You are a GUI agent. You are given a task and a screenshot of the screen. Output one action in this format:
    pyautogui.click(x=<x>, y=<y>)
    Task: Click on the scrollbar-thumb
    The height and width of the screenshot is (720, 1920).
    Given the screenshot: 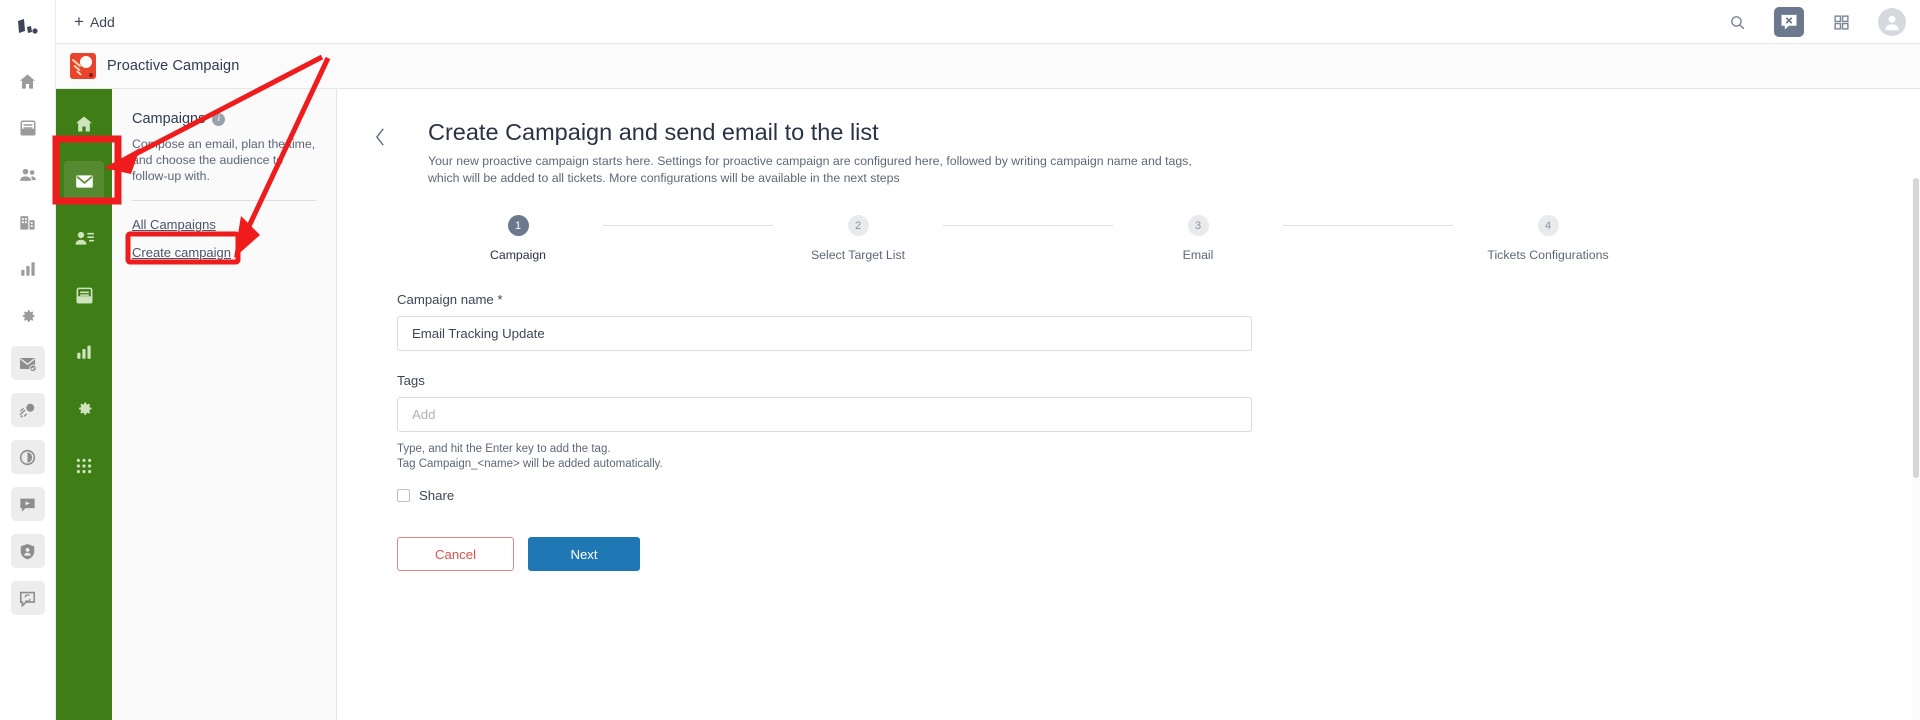 What is the action you would take?
    pyautogui.click(x=1916, y=328)
    